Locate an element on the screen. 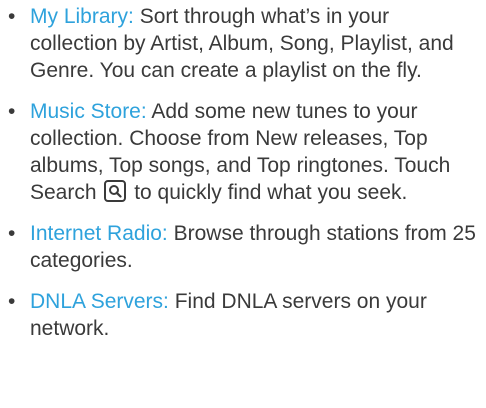 This screenshot has width=486, height=408. search-icon is located at coordinates (115, 191).